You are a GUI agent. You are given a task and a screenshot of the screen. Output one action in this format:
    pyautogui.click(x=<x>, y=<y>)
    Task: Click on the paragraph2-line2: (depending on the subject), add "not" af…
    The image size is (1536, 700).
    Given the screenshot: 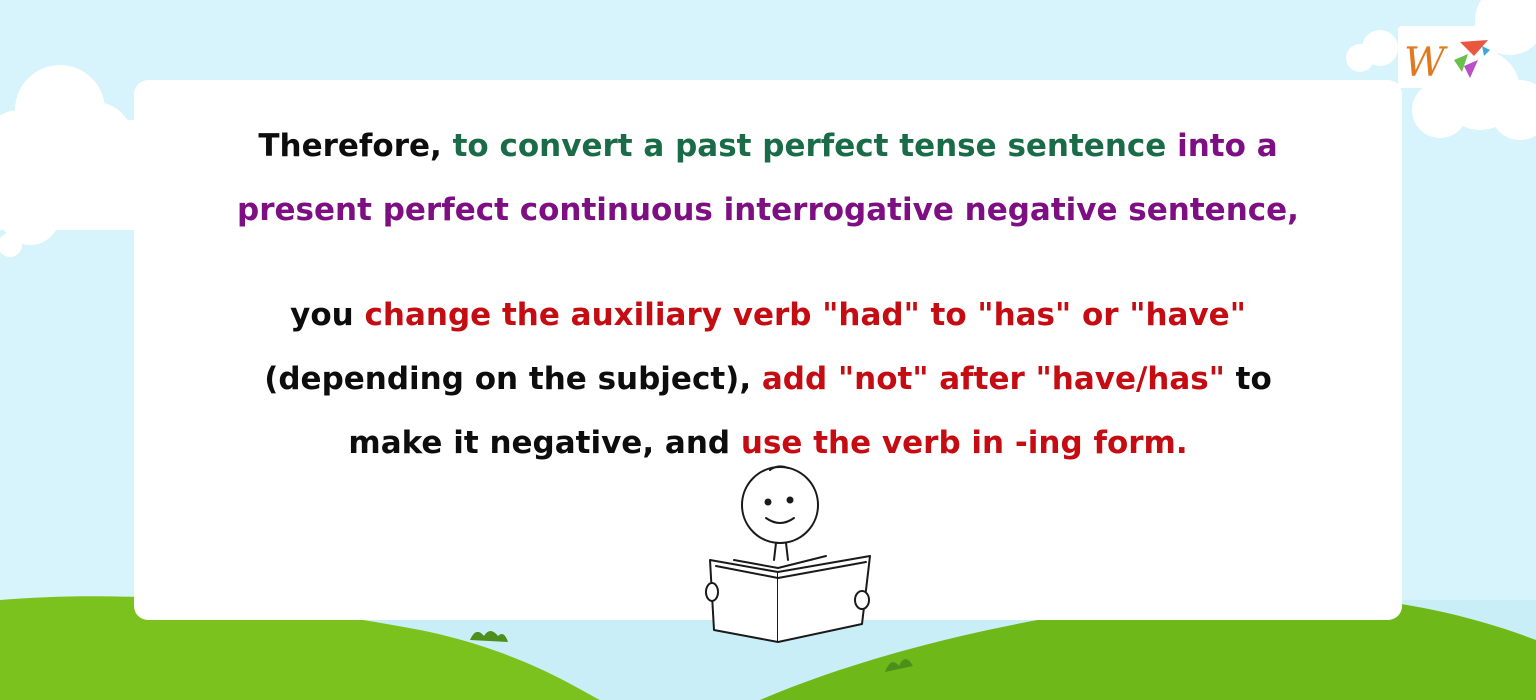 What is the action you would take?
    pyautogui.click(x=768, y=379)
    